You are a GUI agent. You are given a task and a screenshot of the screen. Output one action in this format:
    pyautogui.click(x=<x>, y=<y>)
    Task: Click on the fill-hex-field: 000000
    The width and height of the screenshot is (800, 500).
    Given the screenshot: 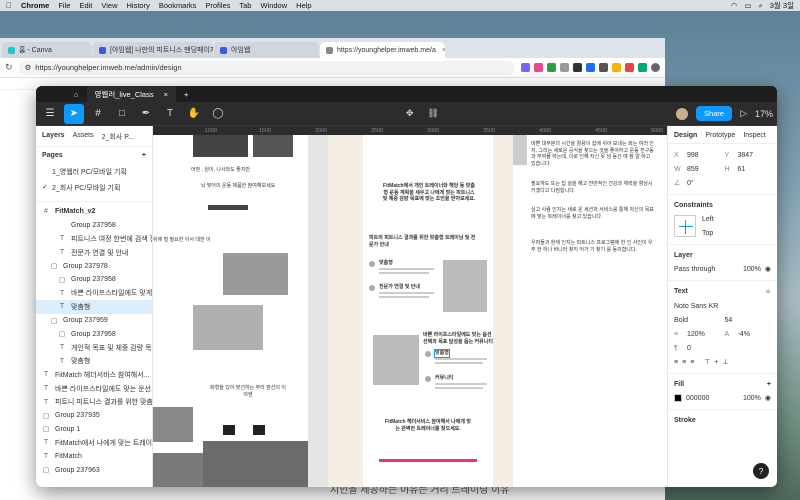 What is the action you would take?
    pyautogui.click(x=712, y=398)
    